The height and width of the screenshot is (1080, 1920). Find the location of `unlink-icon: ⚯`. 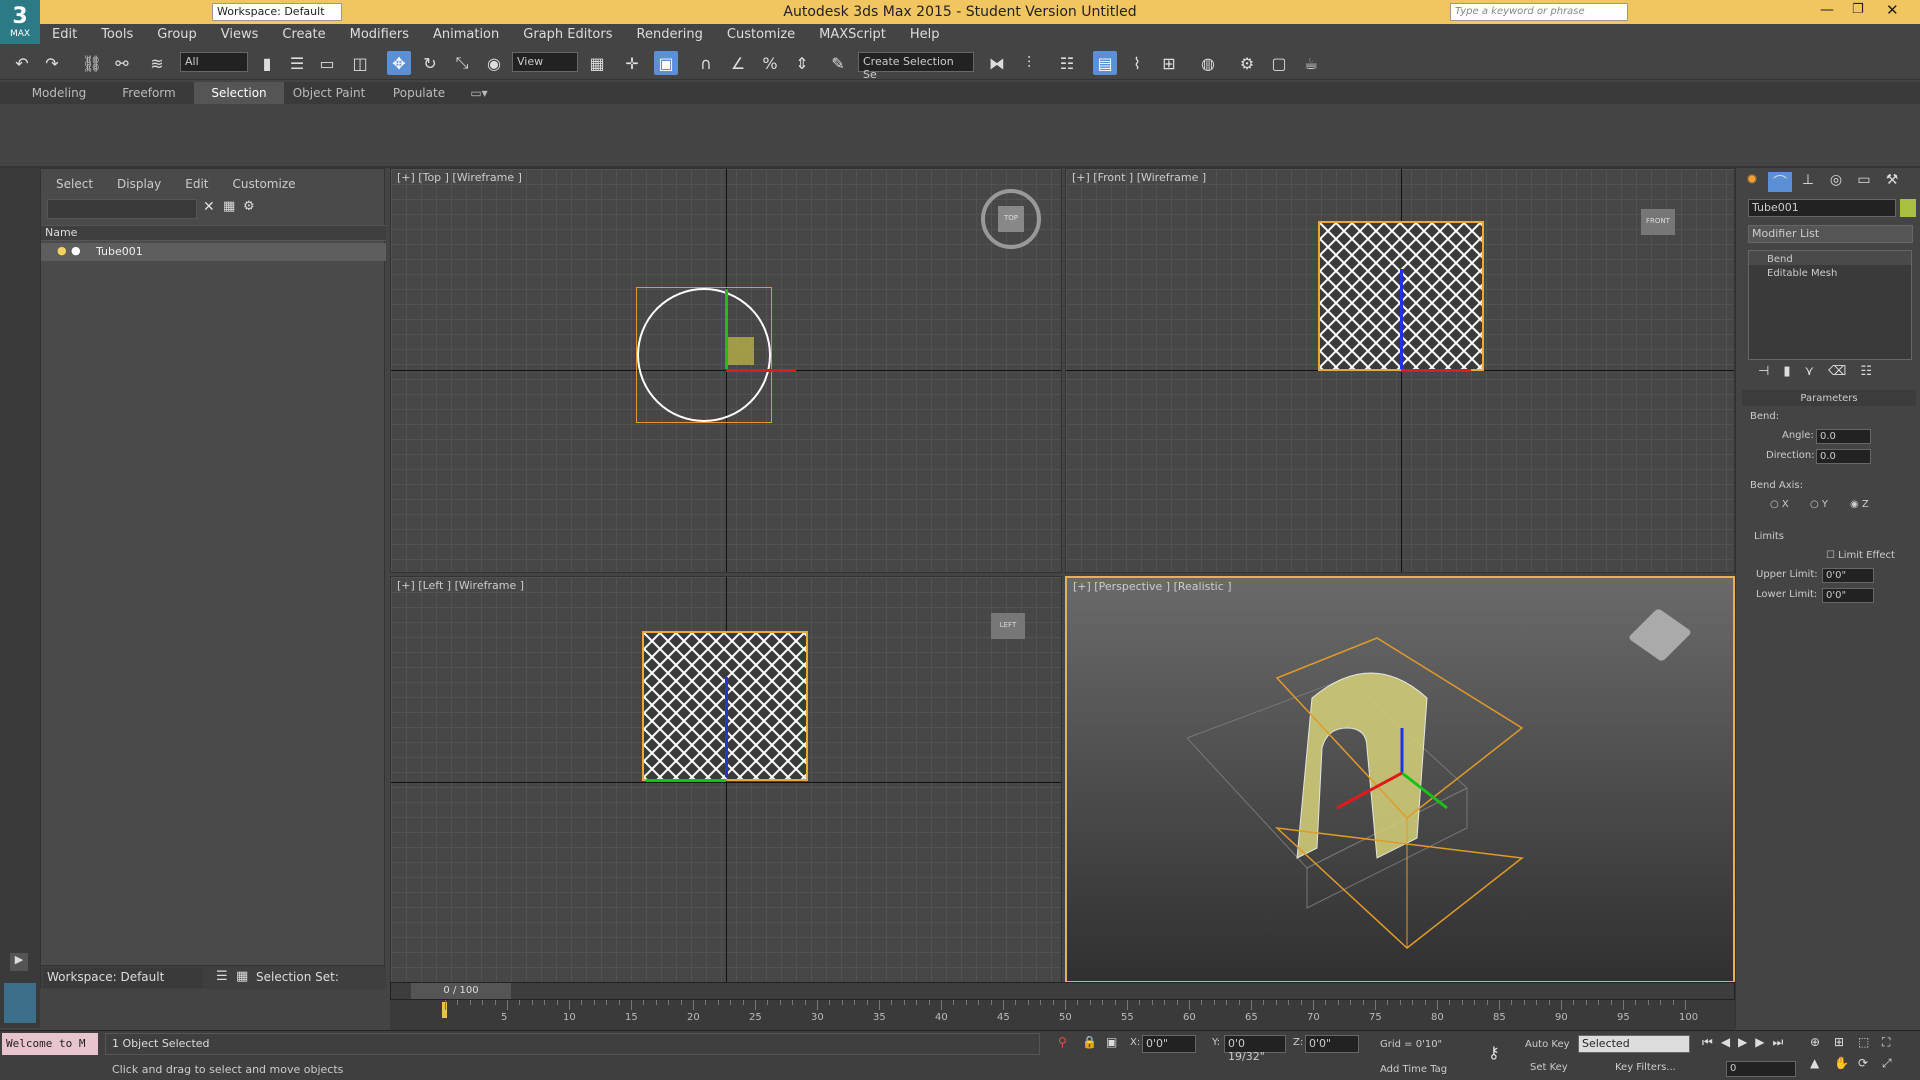

unlink-icon: ⚯ is located at coordinates (122, 63).